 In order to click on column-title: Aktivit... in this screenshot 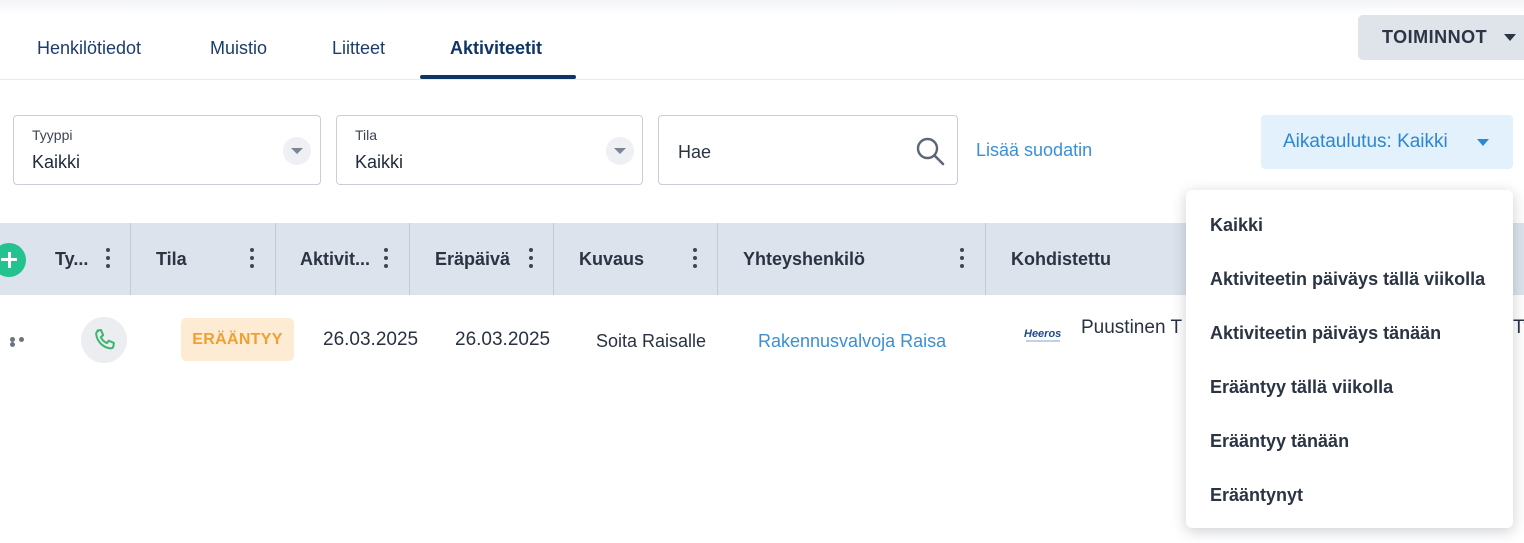, I will do `click(335, 259)`.